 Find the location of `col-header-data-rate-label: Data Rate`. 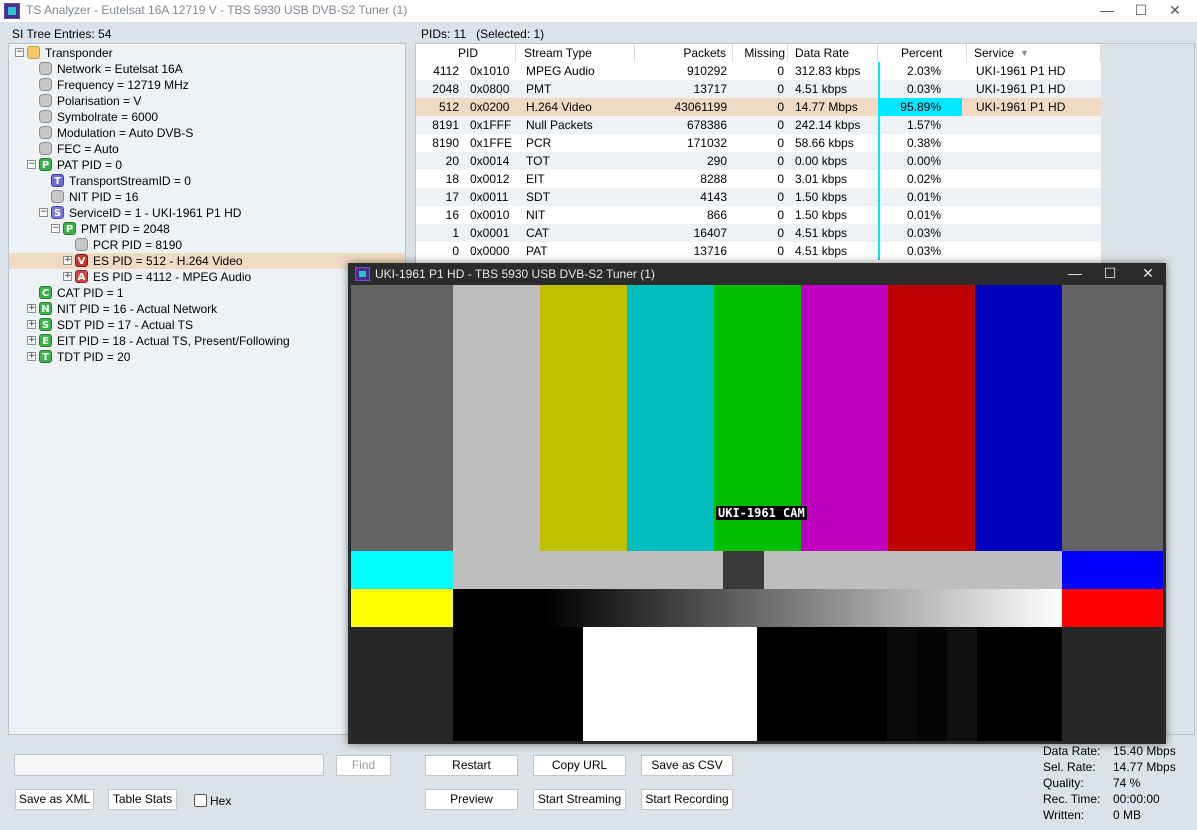

col-header-data-rate-label: Data Rate is located at coordinates (822, 53).